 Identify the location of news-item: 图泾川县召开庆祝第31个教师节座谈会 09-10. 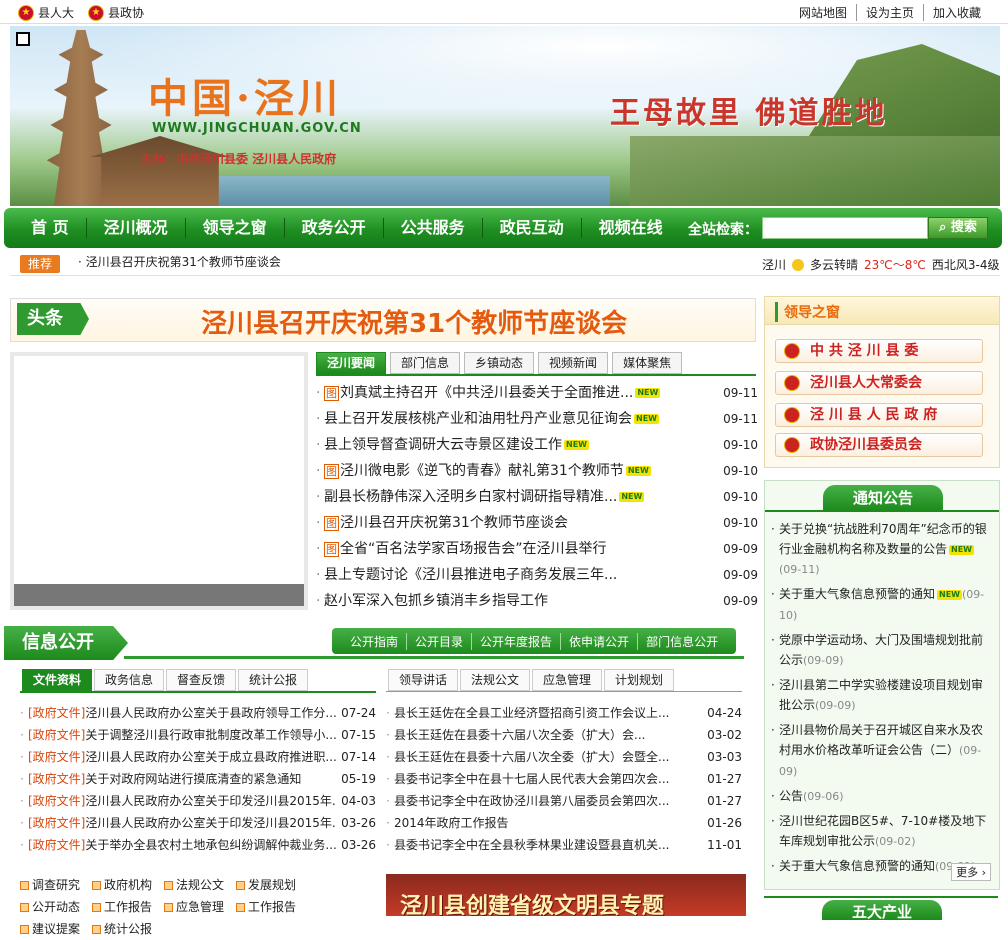
(537, 523).